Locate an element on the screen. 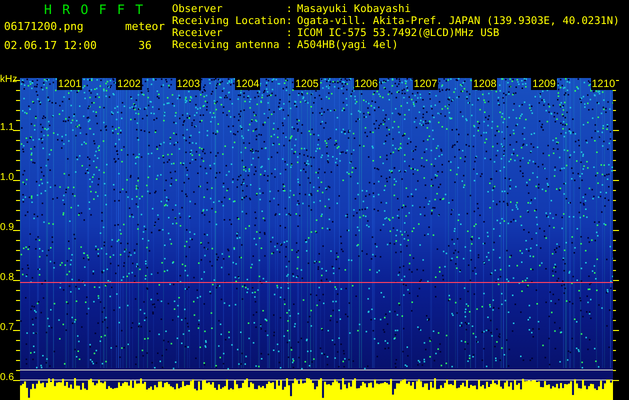  axis-unit: kHz is located at coordinates (9, 79).